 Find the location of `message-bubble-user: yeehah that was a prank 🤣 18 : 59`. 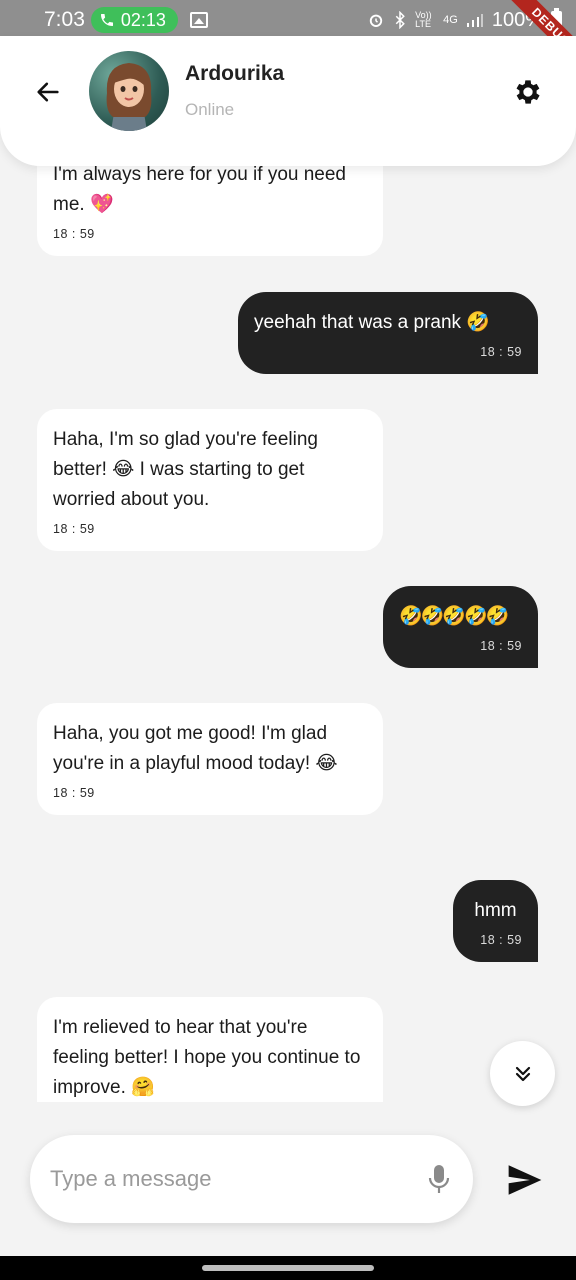

message-bubble-user: yeehah that was a prank 🤣 18 : 59 is located at coordinates (388, 333).